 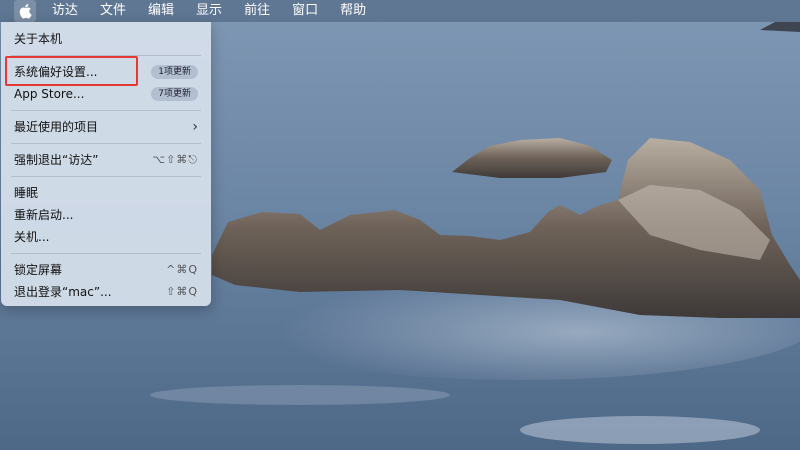 I want to click on apple-logo-icon, so click(x=25, y=11).